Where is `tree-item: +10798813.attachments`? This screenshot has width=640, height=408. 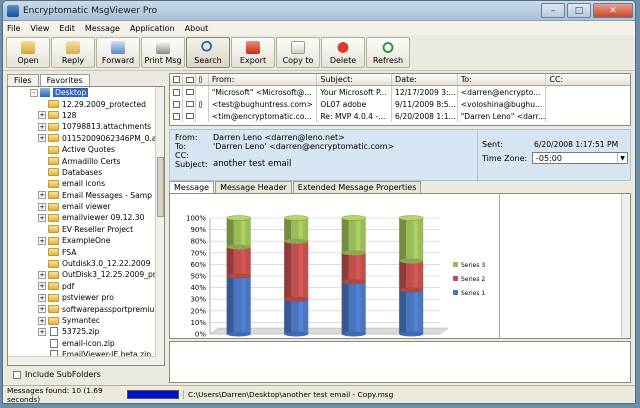
tree-item: +10798813.attachments is located at coordinates (86, 126).